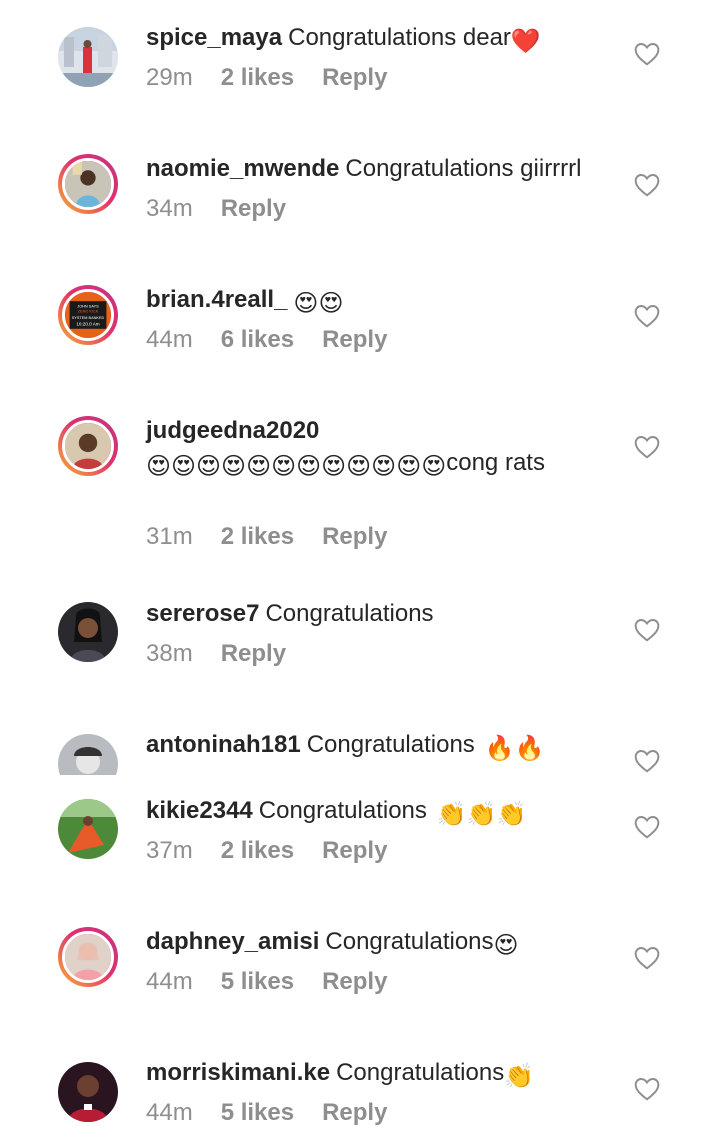 This screenshot has height=1127, width=720. I want to click on comment-username: brian.4reall_, so click(216, 299).